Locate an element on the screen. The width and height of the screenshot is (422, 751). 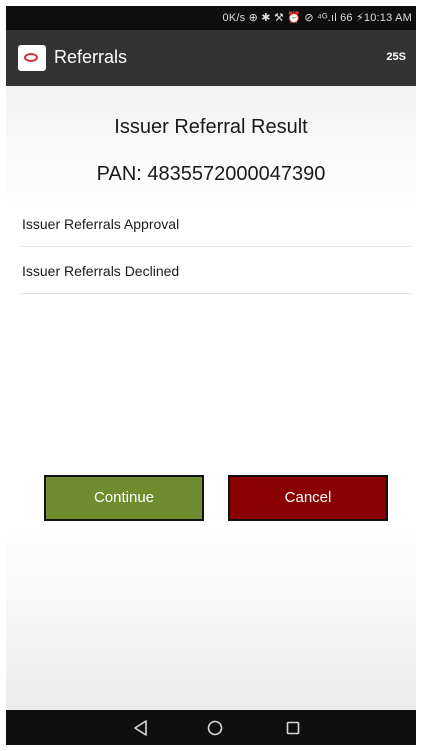
navigation-bar is located at coordinates (211, 727).